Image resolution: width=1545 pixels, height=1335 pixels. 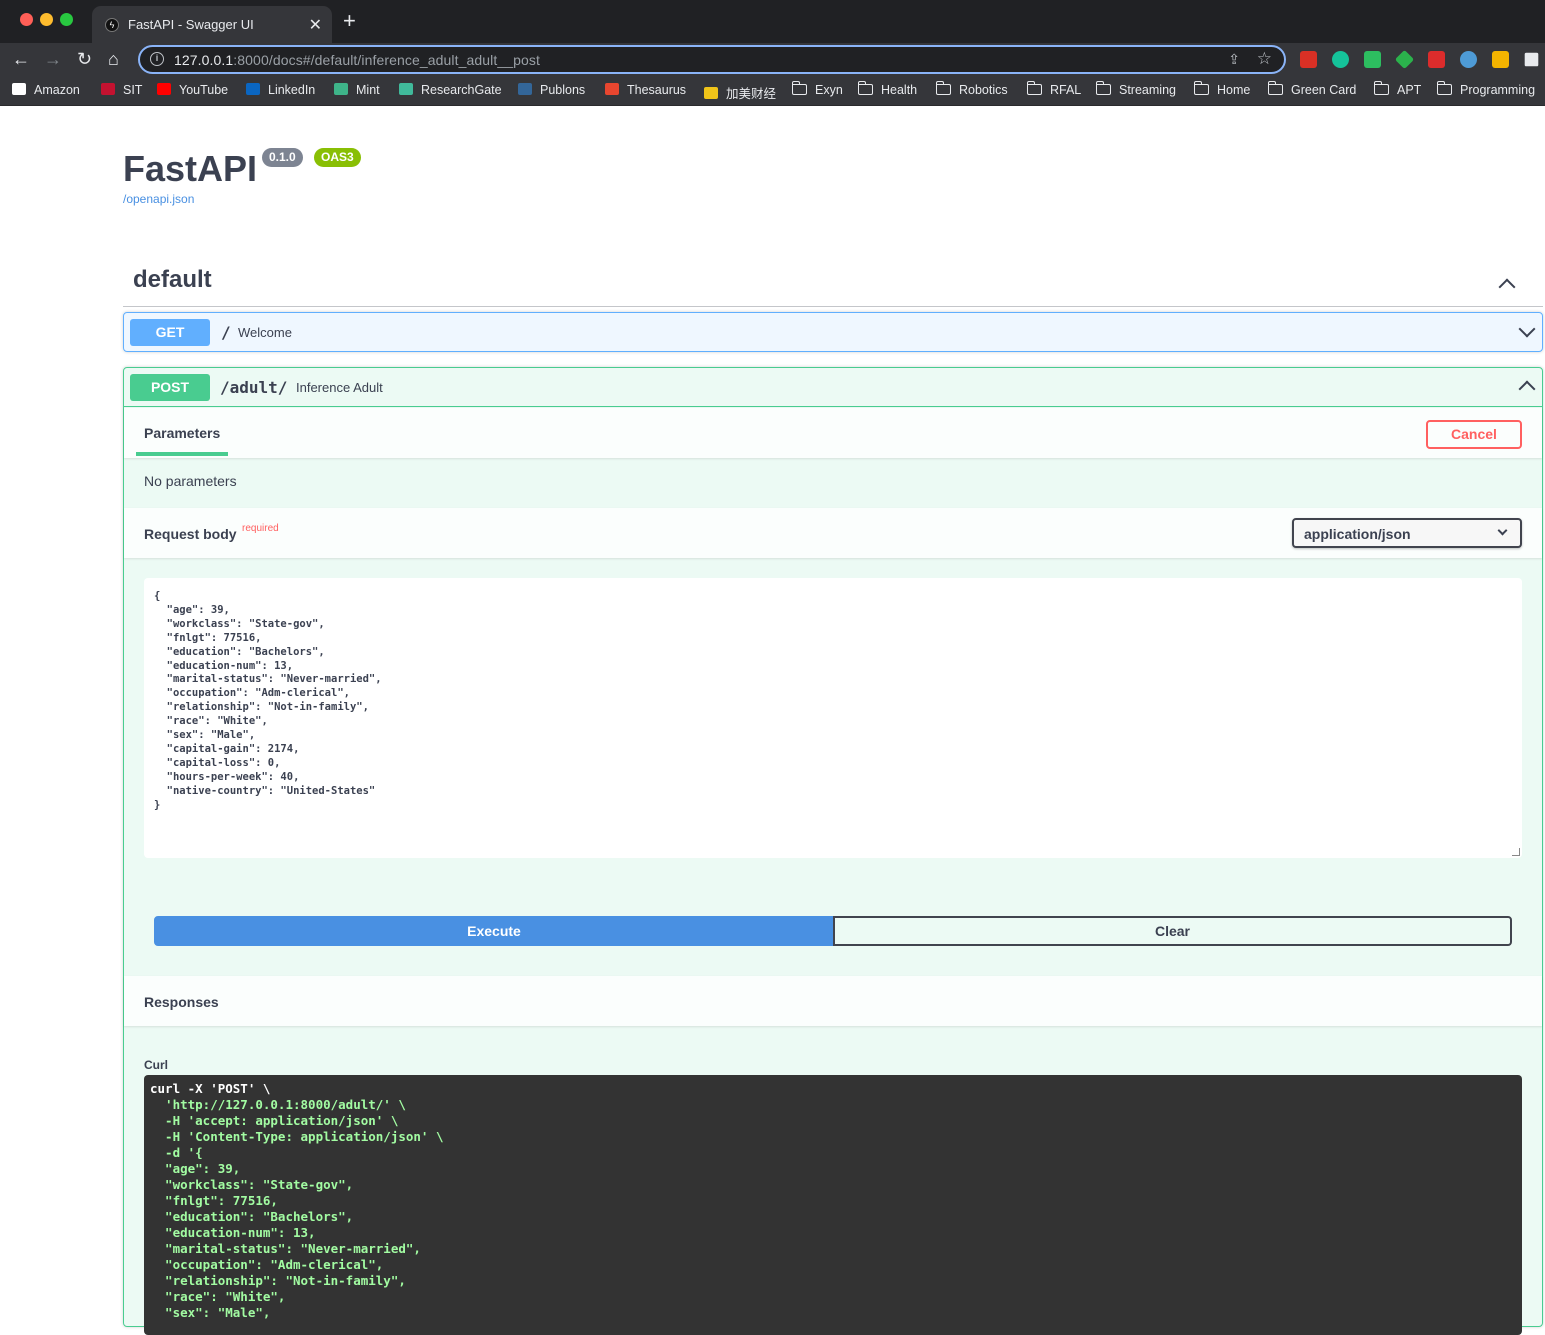 What do you see at coordinates (182, 433) in the screenshot?
I see `tab-parameters: Parameters` at bounding box center [182, 433].